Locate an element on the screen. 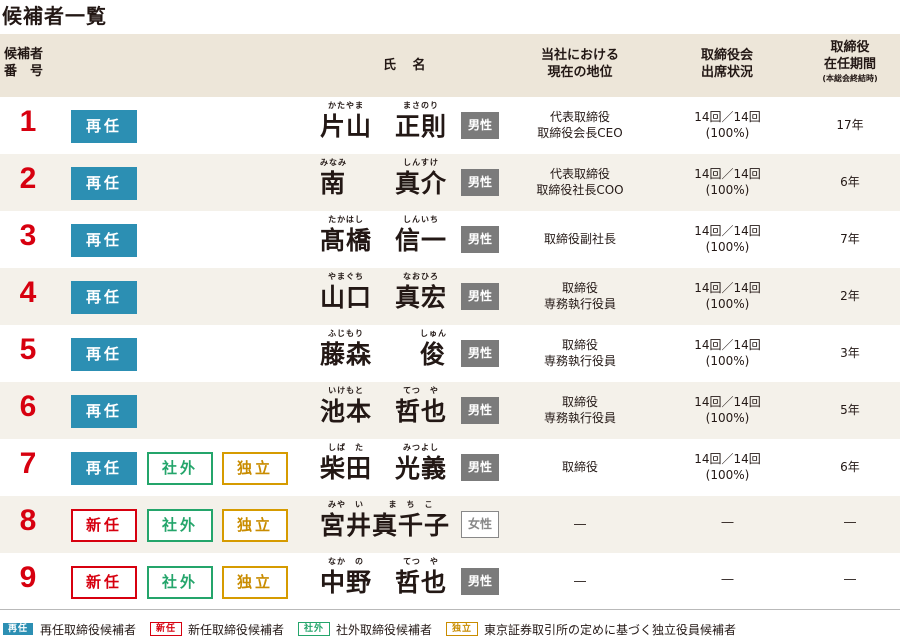  current-position: 取締役 is located at coordinates (580, 467).